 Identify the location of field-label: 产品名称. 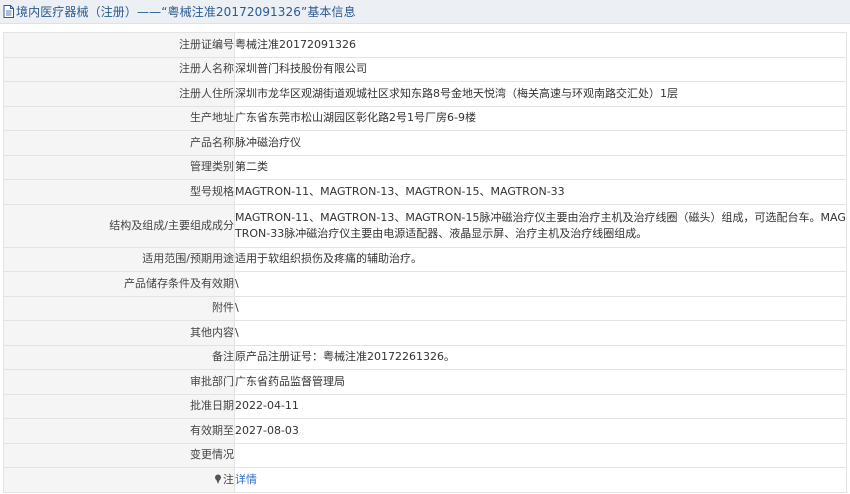
(119, 143).